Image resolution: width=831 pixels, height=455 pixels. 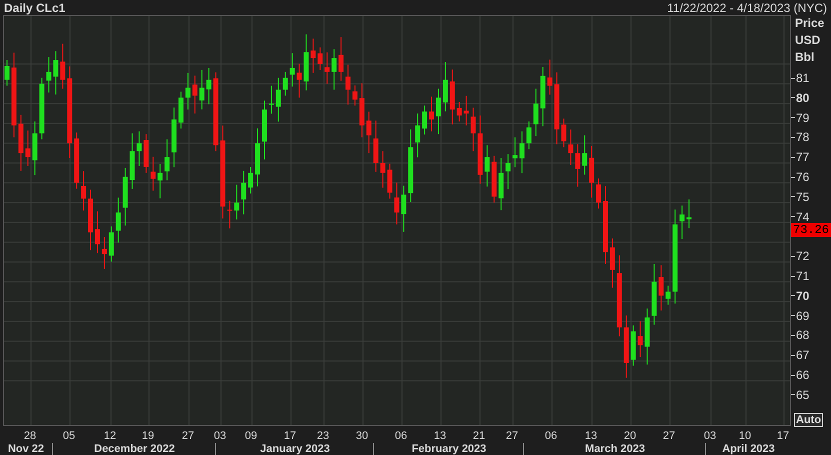 What do you see at coordinates (295, 449) in the screenshot?
I see `month-label: January 2023` at bounding box center [295, 449].